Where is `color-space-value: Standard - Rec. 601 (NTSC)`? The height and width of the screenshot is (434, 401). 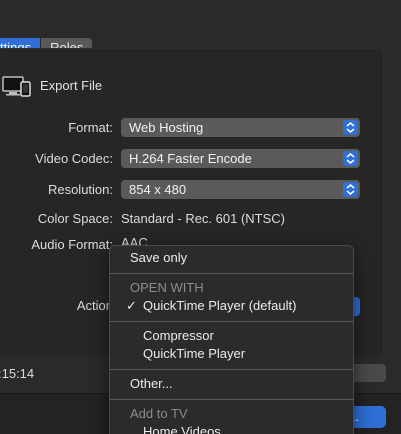
color-space-value: Standard - Rec. 601 (NTSC) is located at coordinates (203, 218).